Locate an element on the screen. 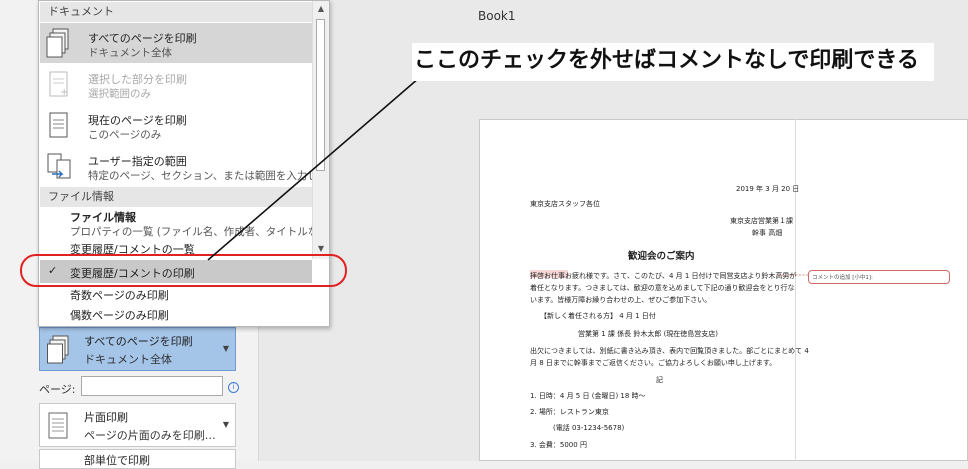 This screenshot has height=469, width=968. callout-annotation: ここのチェックを外せばコメントなしで印刷できる is located at coordinates (673, 62).